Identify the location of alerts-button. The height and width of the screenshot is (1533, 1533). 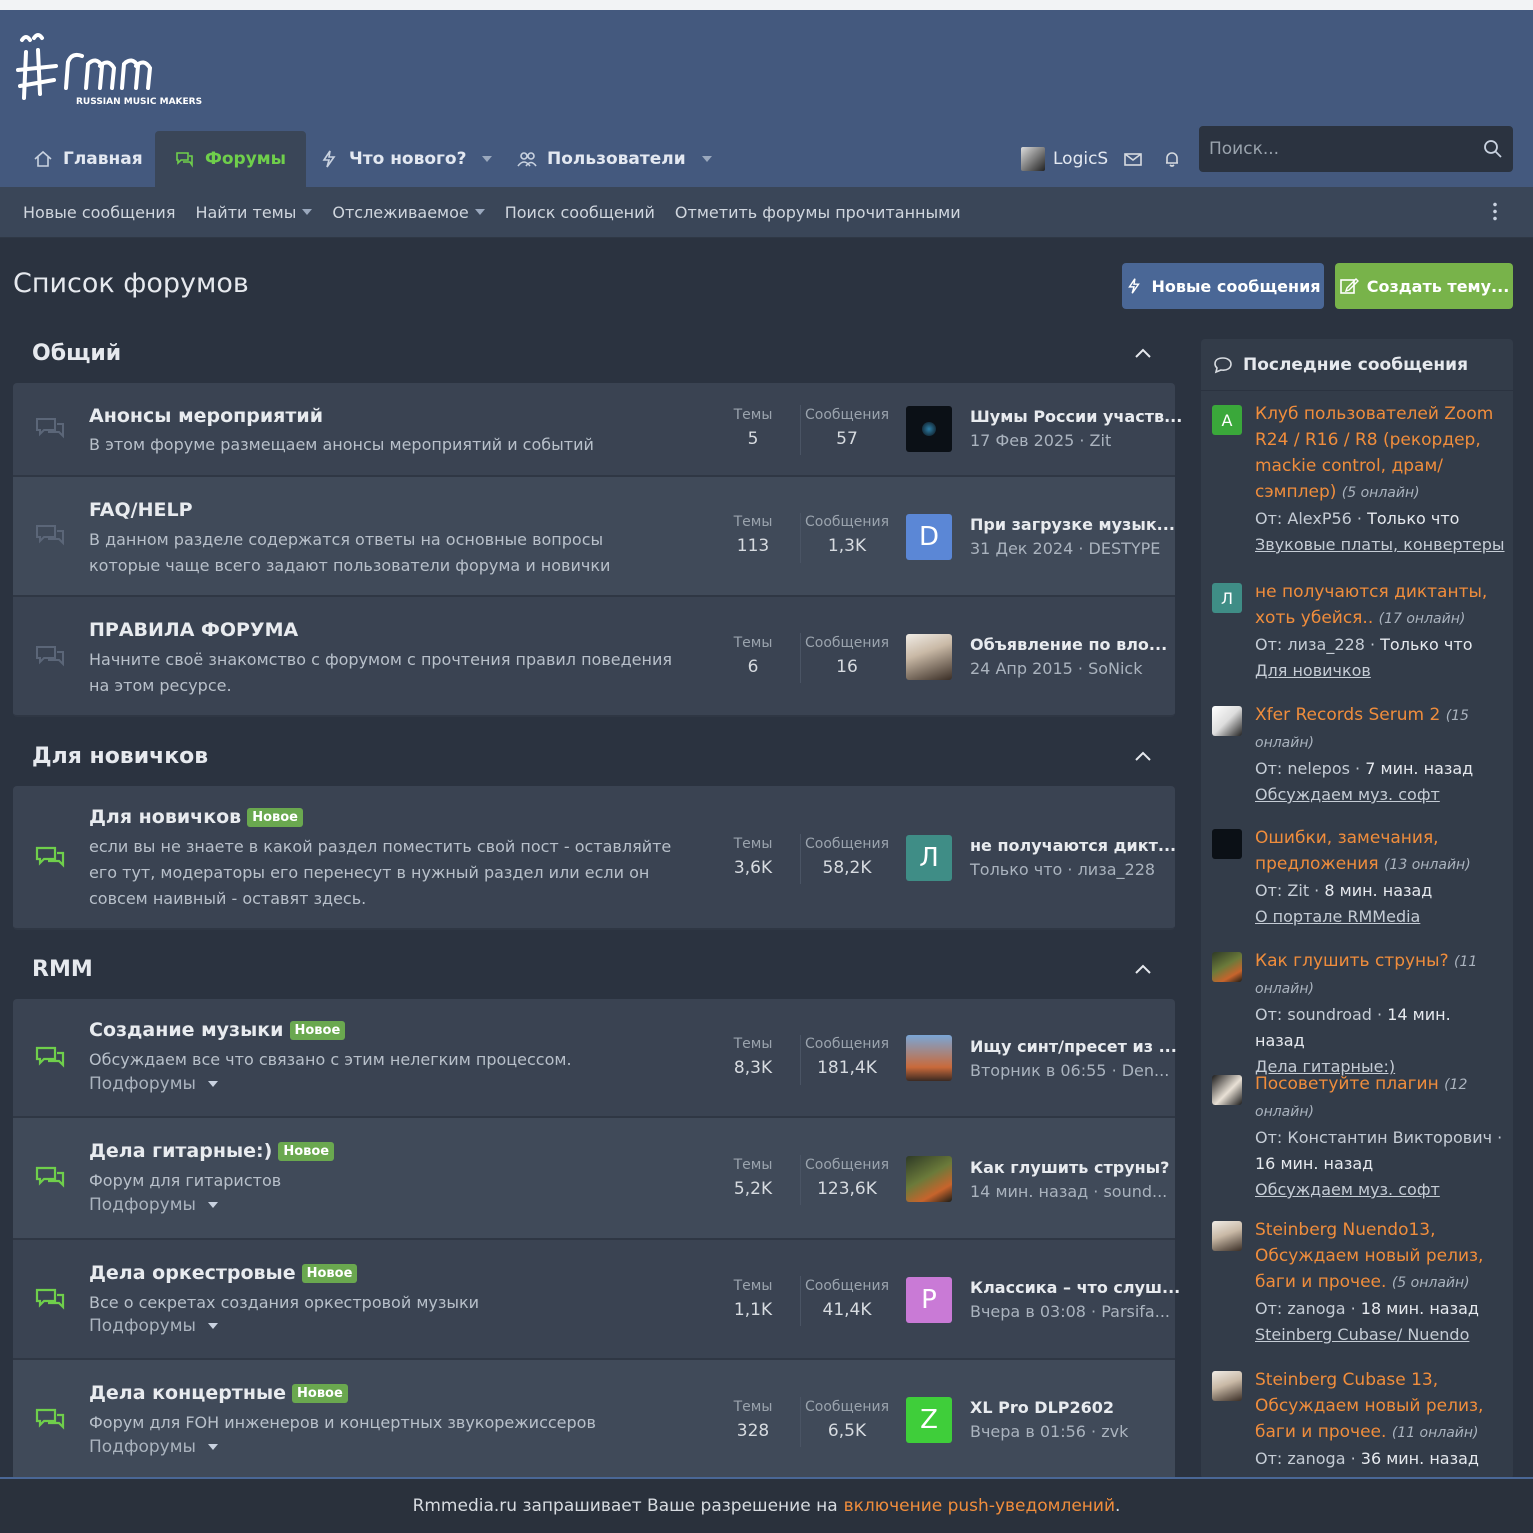
(1172, 159).